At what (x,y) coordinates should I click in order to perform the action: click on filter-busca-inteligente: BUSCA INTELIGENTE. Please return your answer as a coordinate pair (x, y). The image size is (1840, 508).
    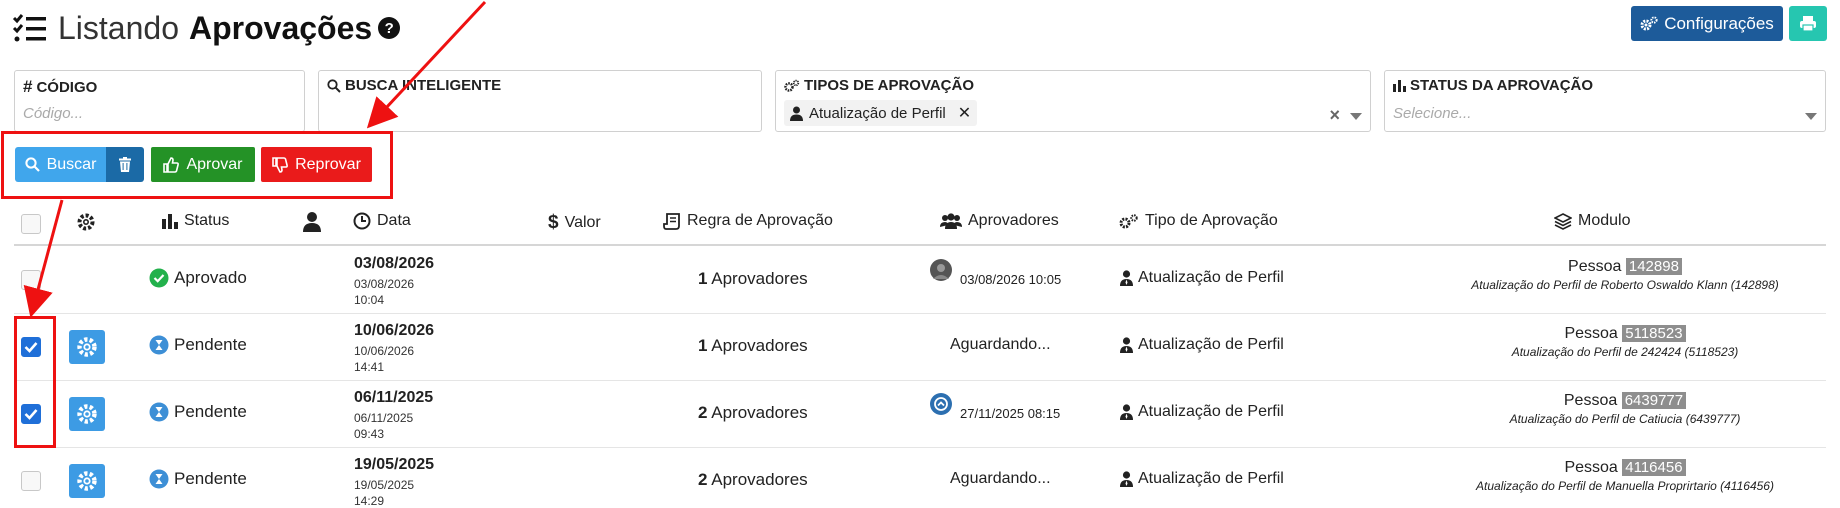
    Looking at the image, I should click on (540, 101).